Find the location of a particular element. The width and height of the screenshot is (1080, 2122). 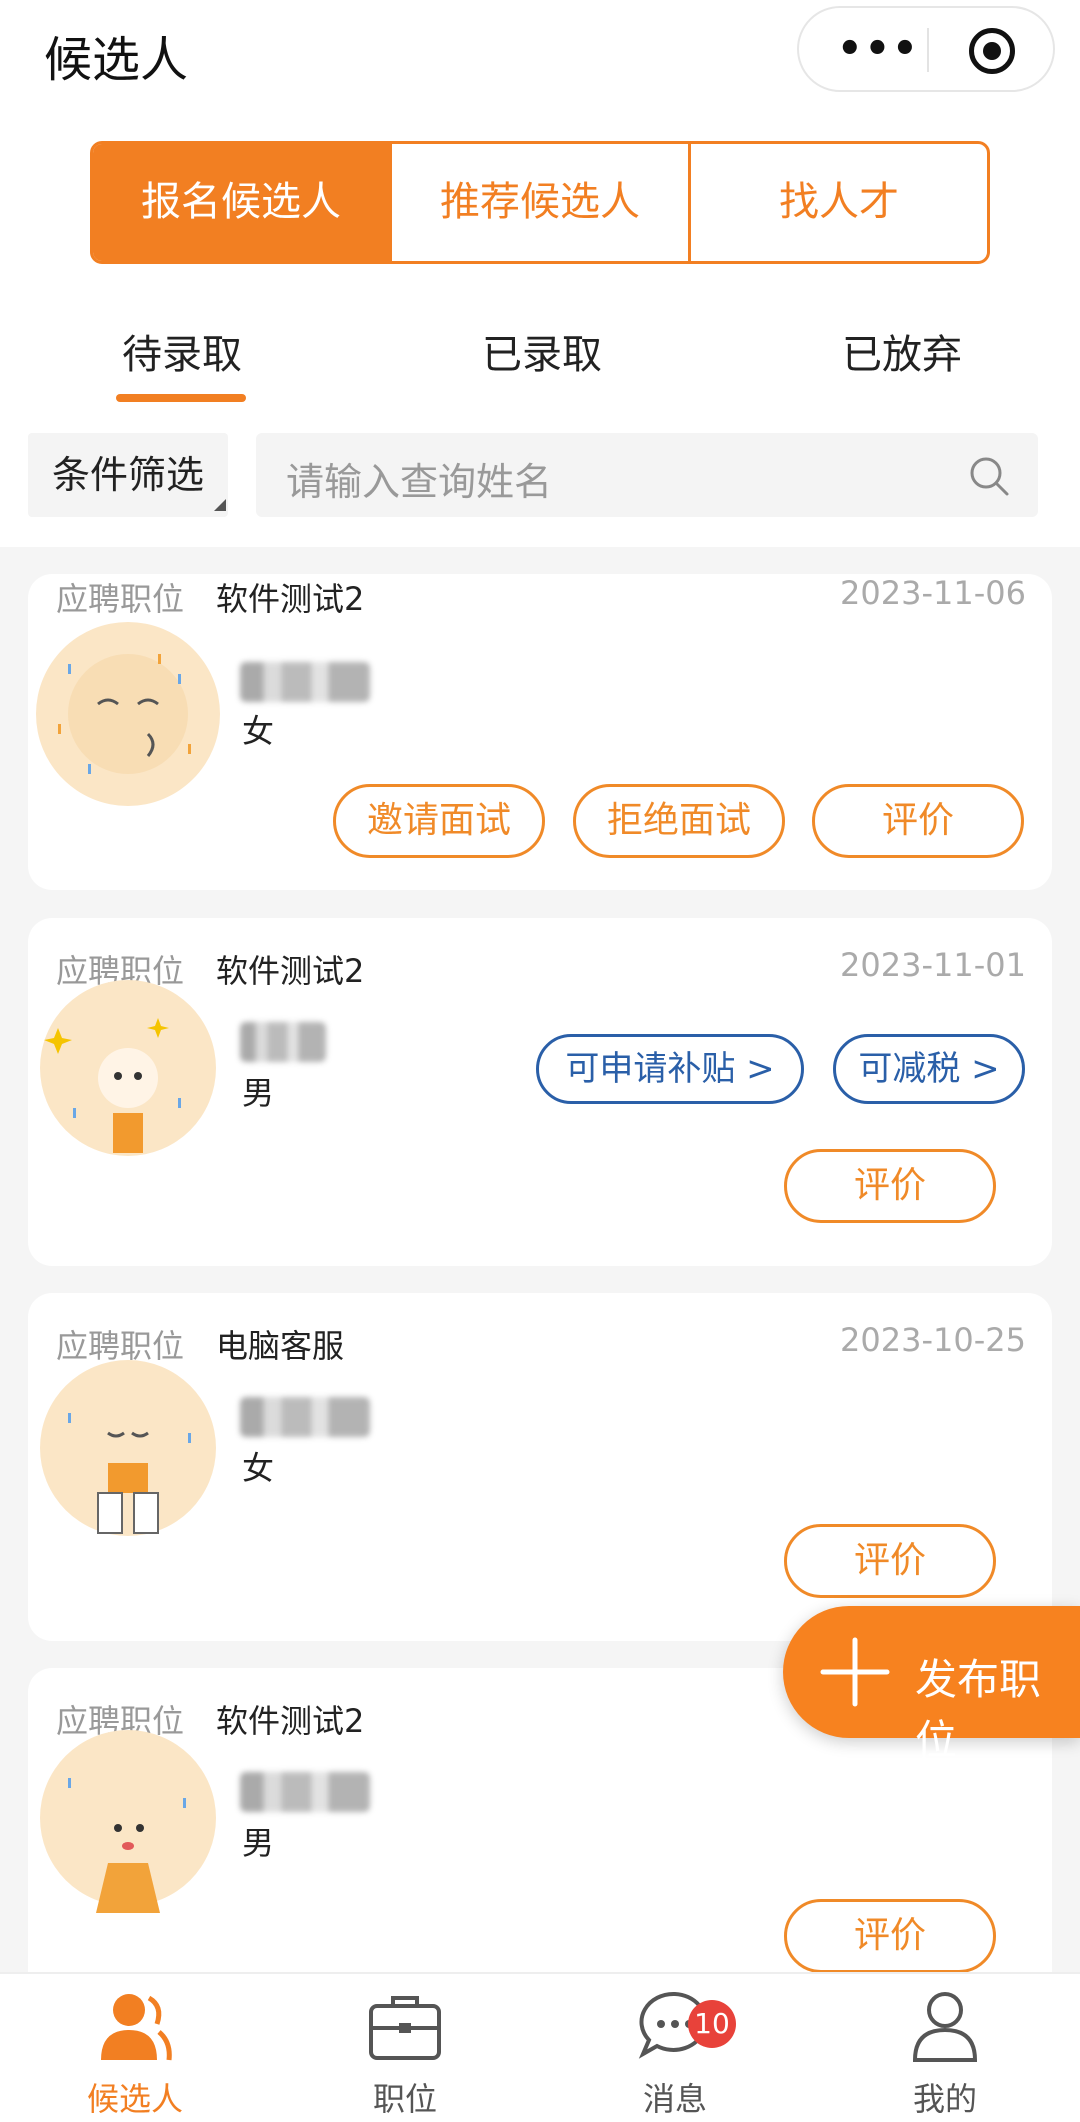

header-bar: 候选人 ••• is located at coordinates (540, 50).